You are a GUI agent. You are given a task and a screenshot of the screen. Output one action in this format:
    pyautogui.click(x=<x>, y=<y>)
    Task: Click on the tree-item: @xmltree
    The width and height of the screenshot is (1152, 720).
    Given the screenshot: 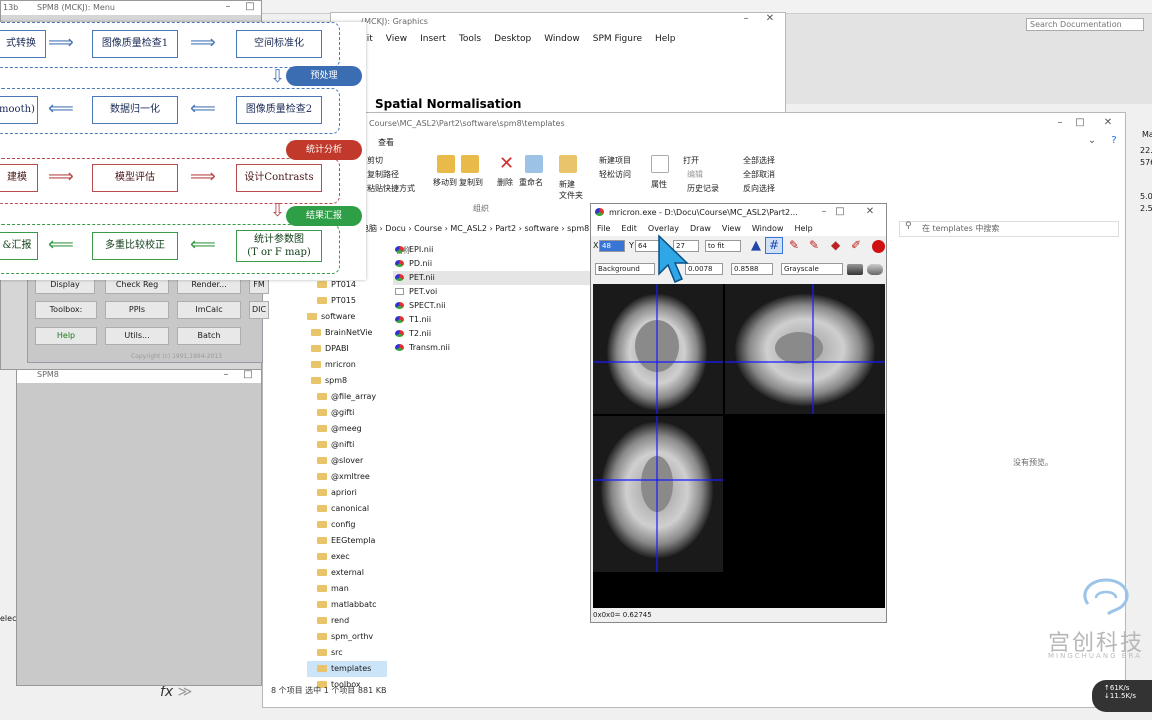 What is the action you would take?
    pyautogui.click(x=347, y=477)
    